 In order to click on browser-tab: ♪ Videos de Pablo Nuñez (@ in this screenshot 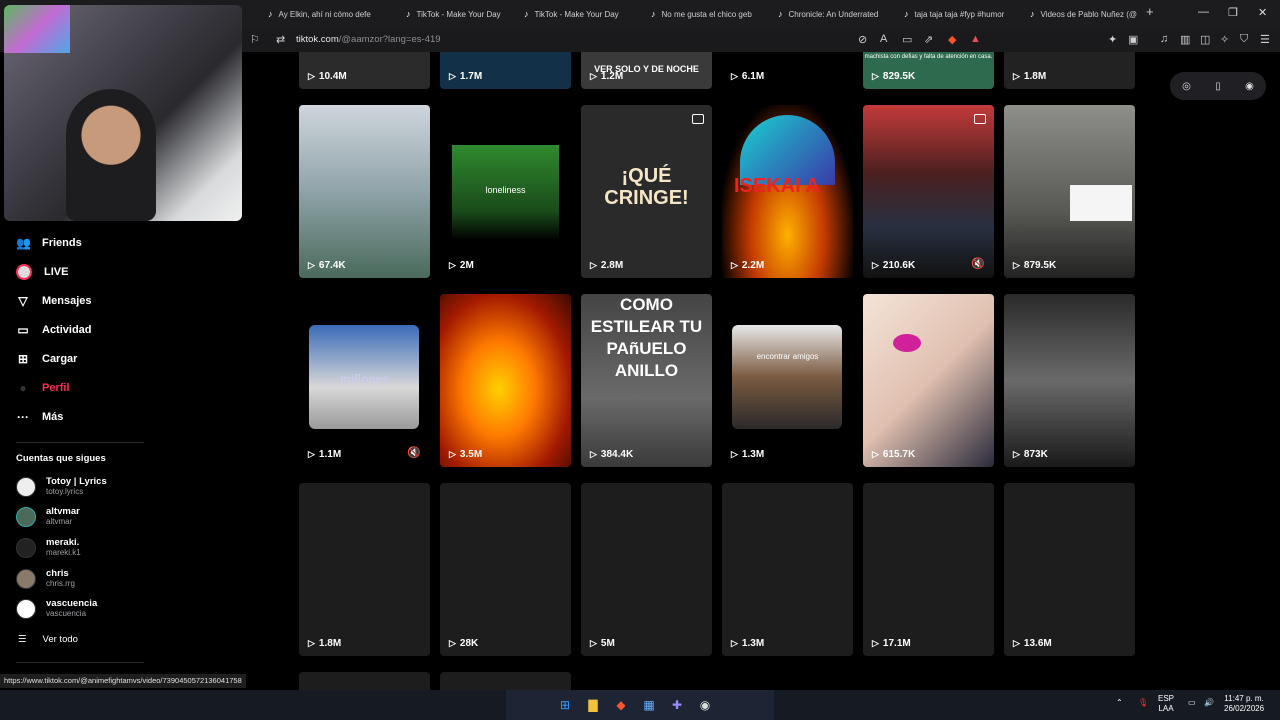, I will do `click(1082, 14)`.